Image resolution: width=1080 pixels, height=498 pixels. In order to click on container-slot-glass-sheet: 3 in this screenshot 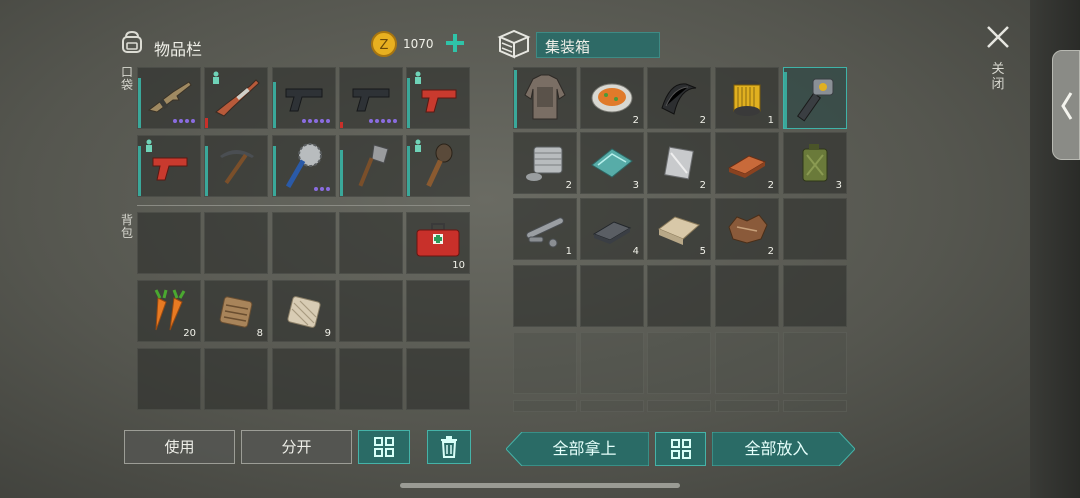, I will do `click(612, 163)`.